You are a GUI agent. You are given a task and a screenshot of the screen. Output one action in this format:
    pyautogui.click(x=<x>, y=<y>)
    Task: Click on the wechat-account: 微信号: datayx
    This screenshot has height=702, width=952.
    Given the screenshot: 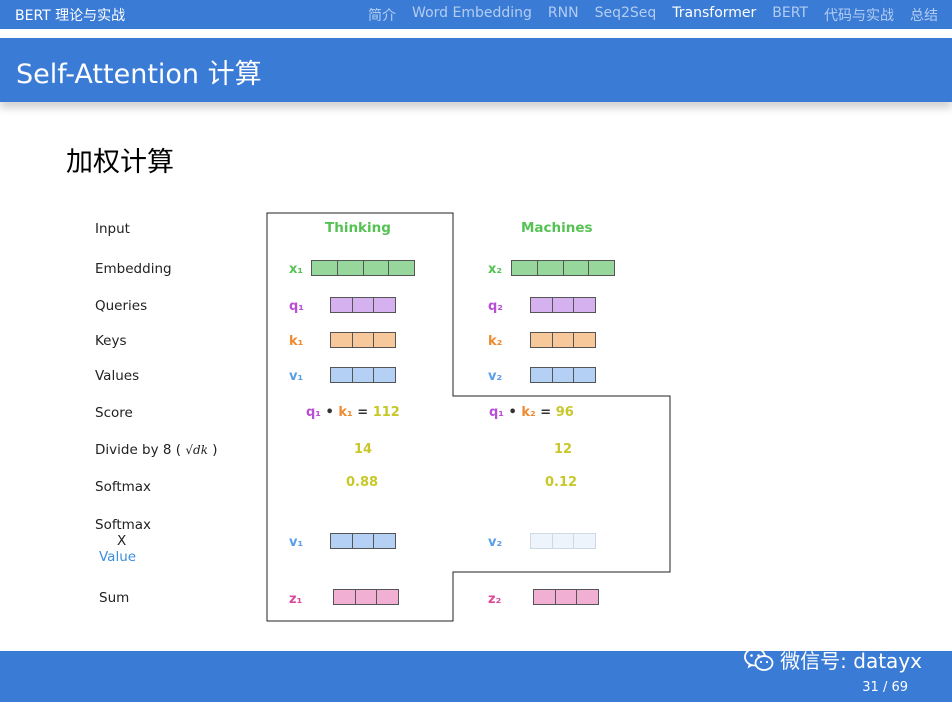 What is the action you would take?
    pyautogui.click(x=851, y=661)
    